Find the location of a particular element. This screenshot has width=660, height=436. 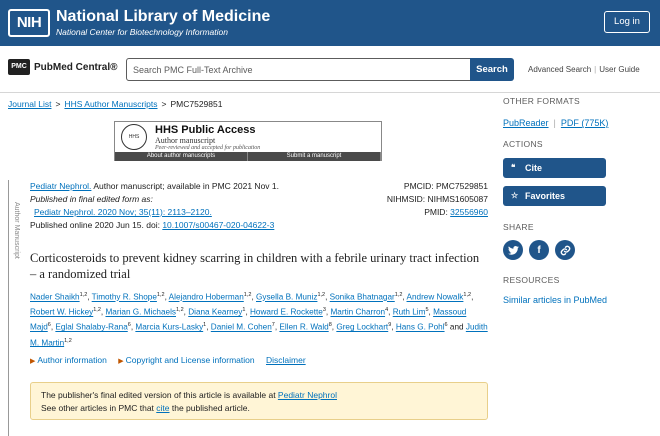

favorites-button-label: Favorites is located at coordinates (545, 196).